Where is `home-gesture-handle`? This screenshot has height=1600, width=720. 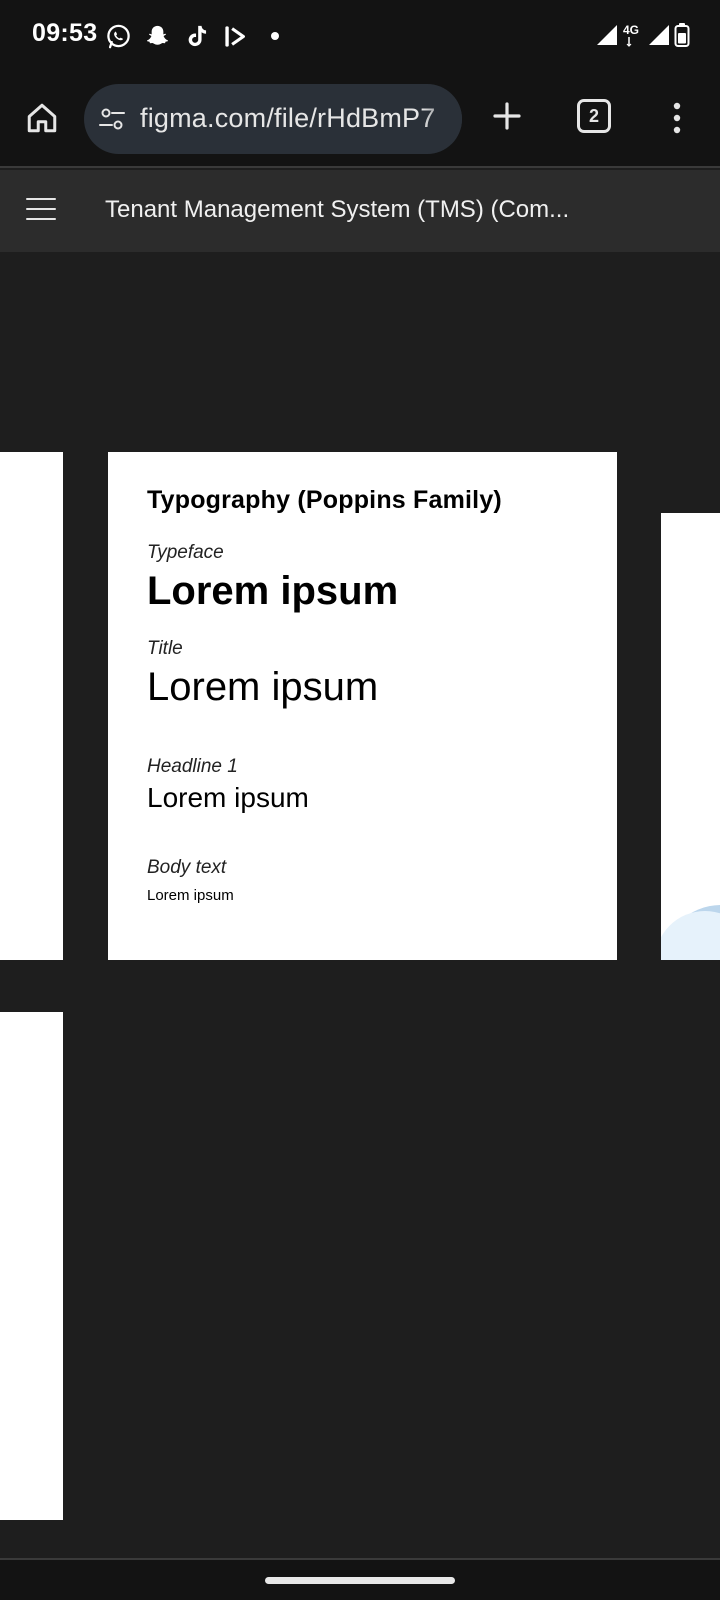 home-gesture-handle is located at coordinates (360, 1580).